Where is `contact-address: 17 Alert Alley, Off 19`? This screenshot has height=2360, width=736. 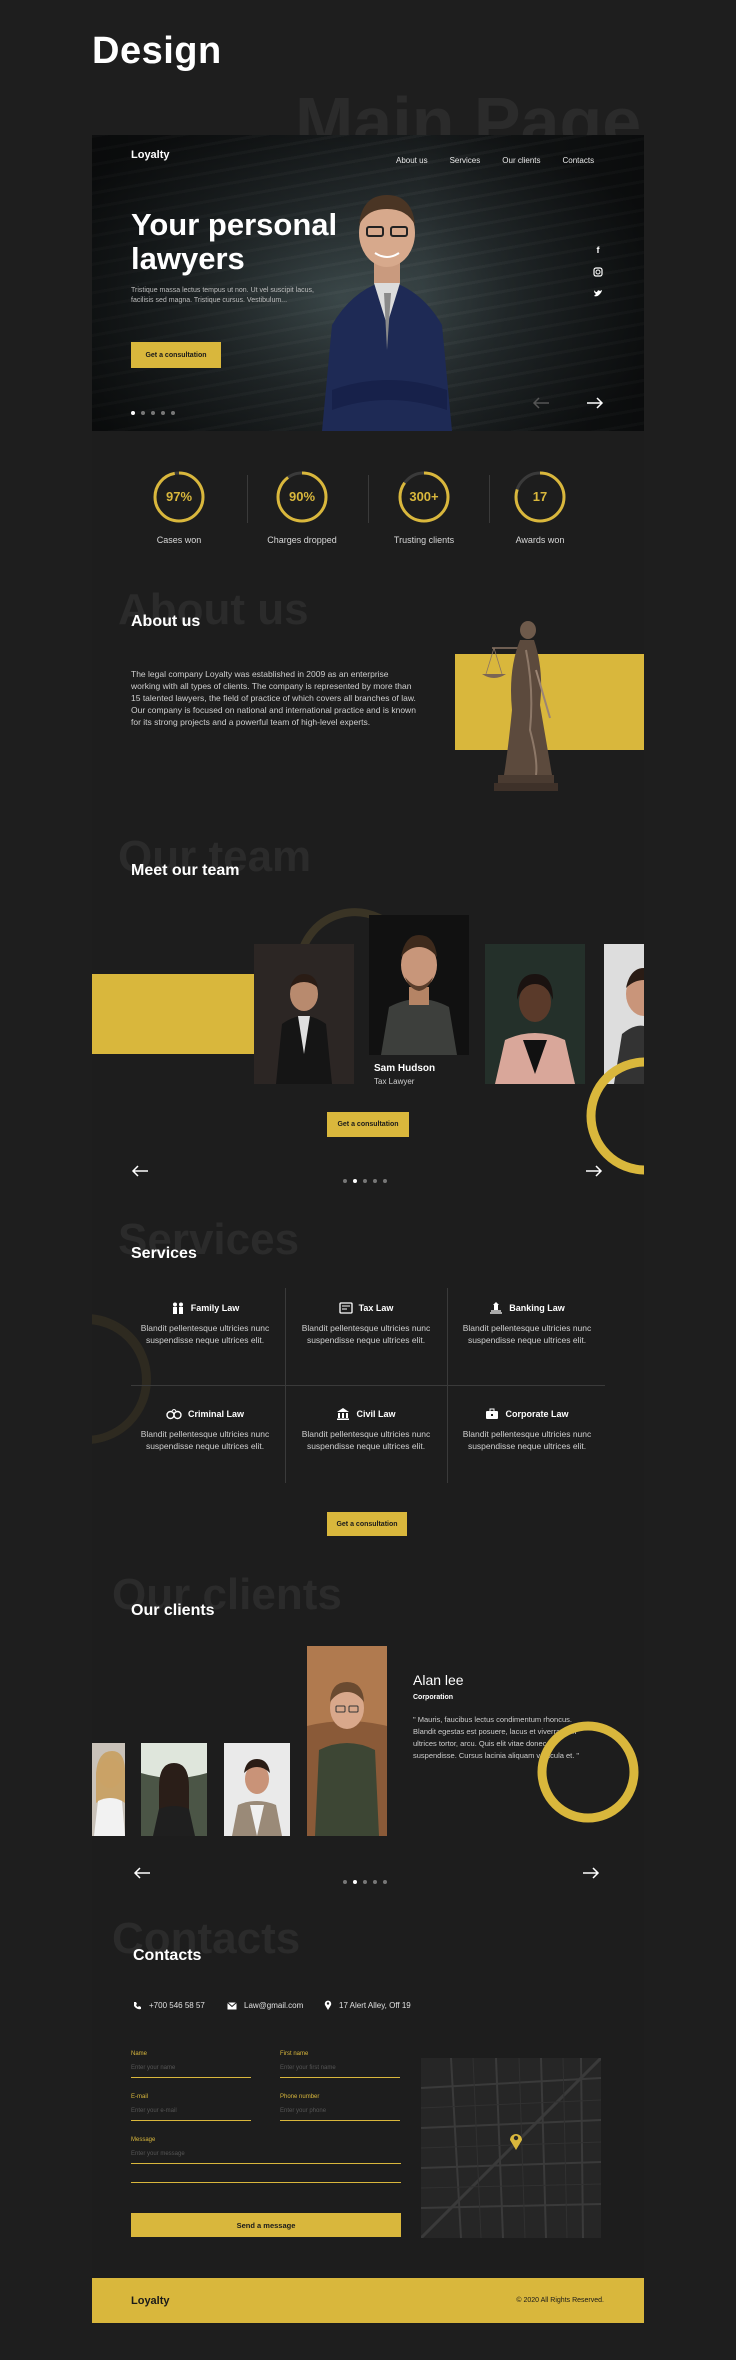
contact-address: 17 Alert Alley, Off 19 is located at coordinates (367, 2005).